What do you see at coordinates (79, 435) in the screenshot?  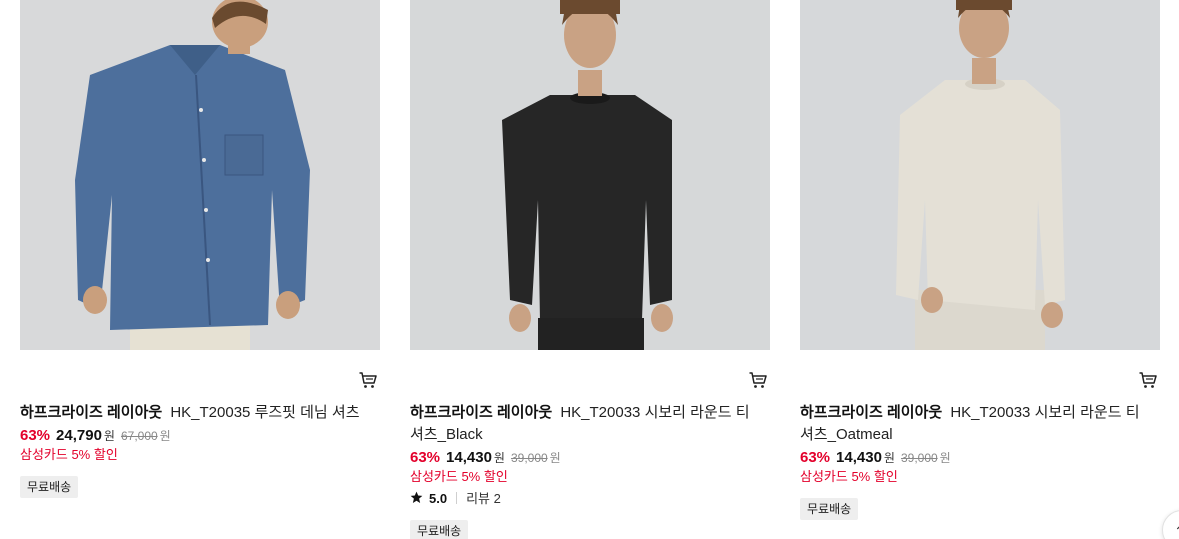 I see `sale-price: 24,790` at bounding box center [79, 435].